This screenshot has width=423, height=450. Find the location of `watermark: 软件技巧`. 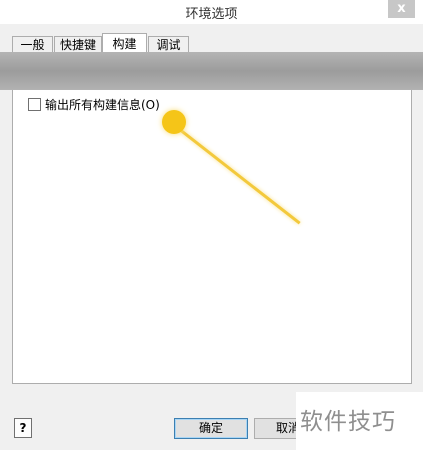

watermark: 软件技巧 is located at coordinates (348, 422).